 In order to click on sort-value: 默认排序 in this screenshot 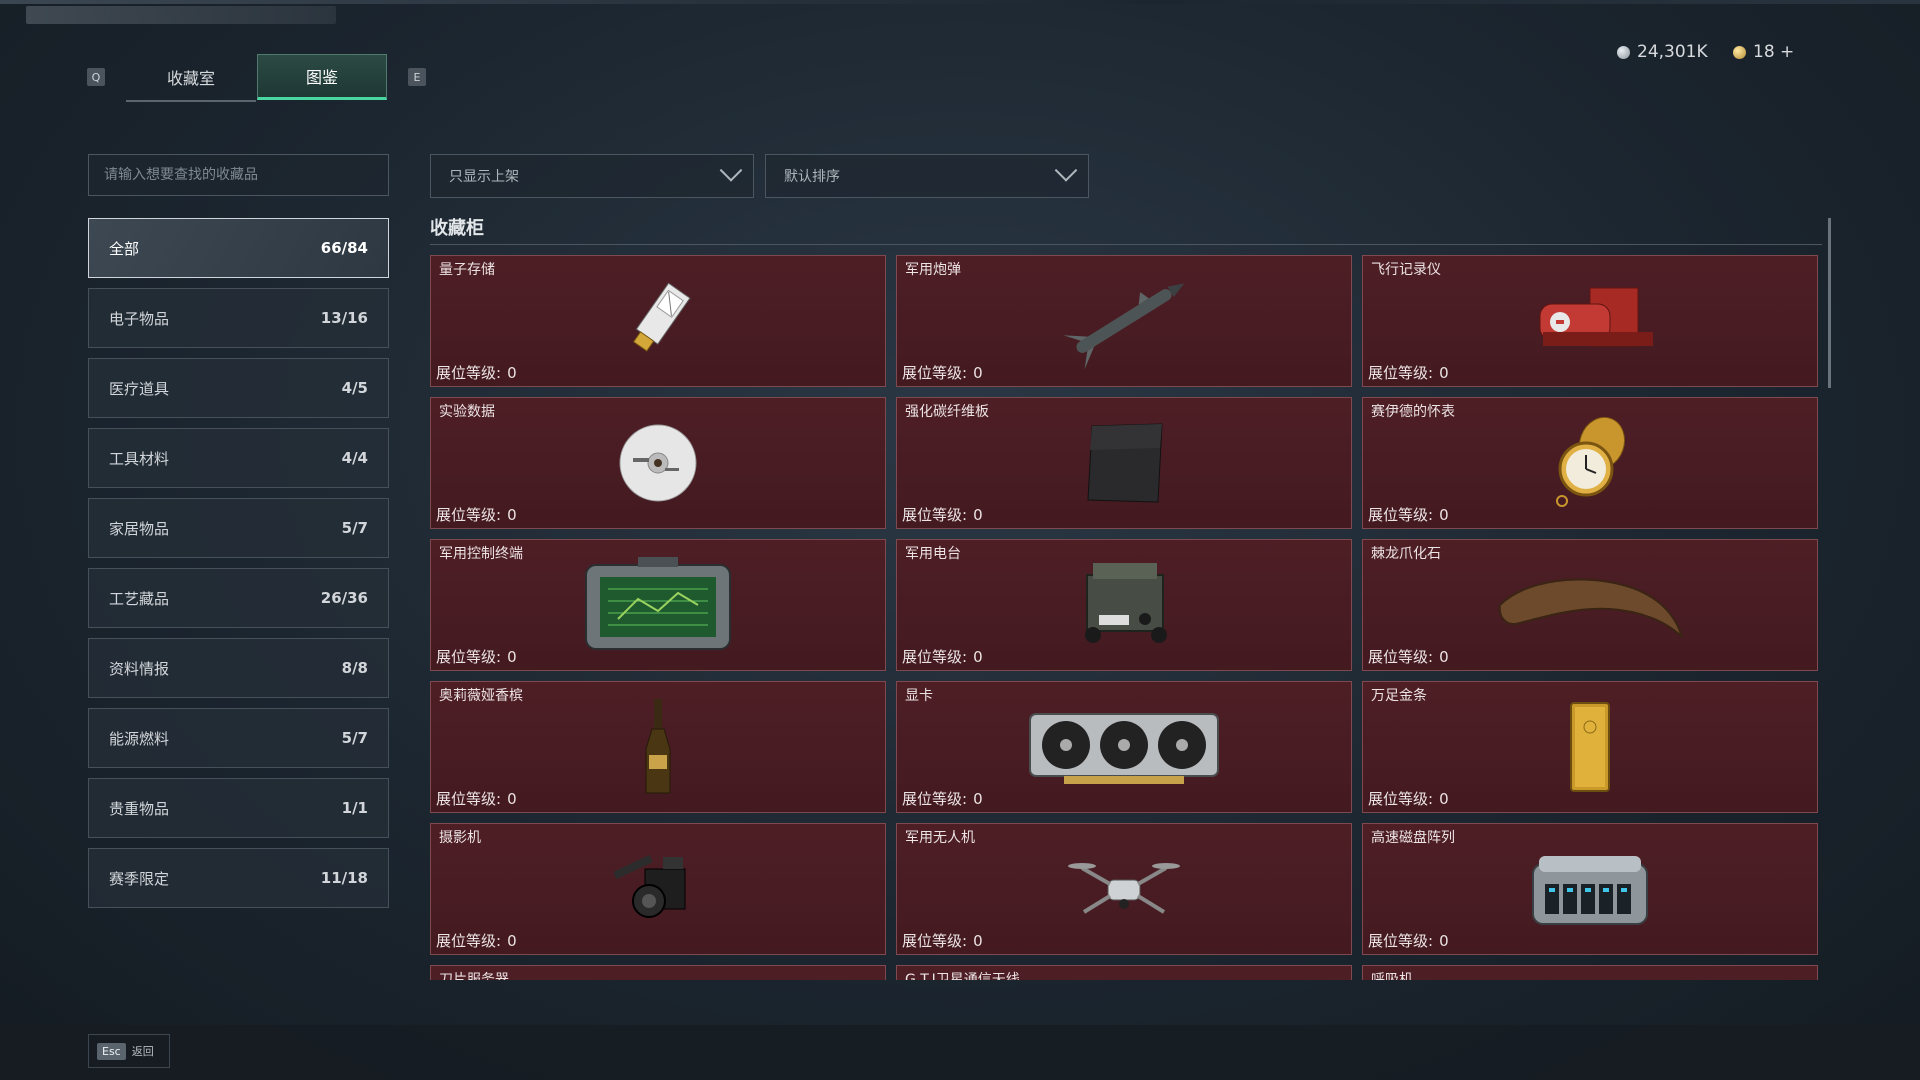, I will do `click(812, 177)`.